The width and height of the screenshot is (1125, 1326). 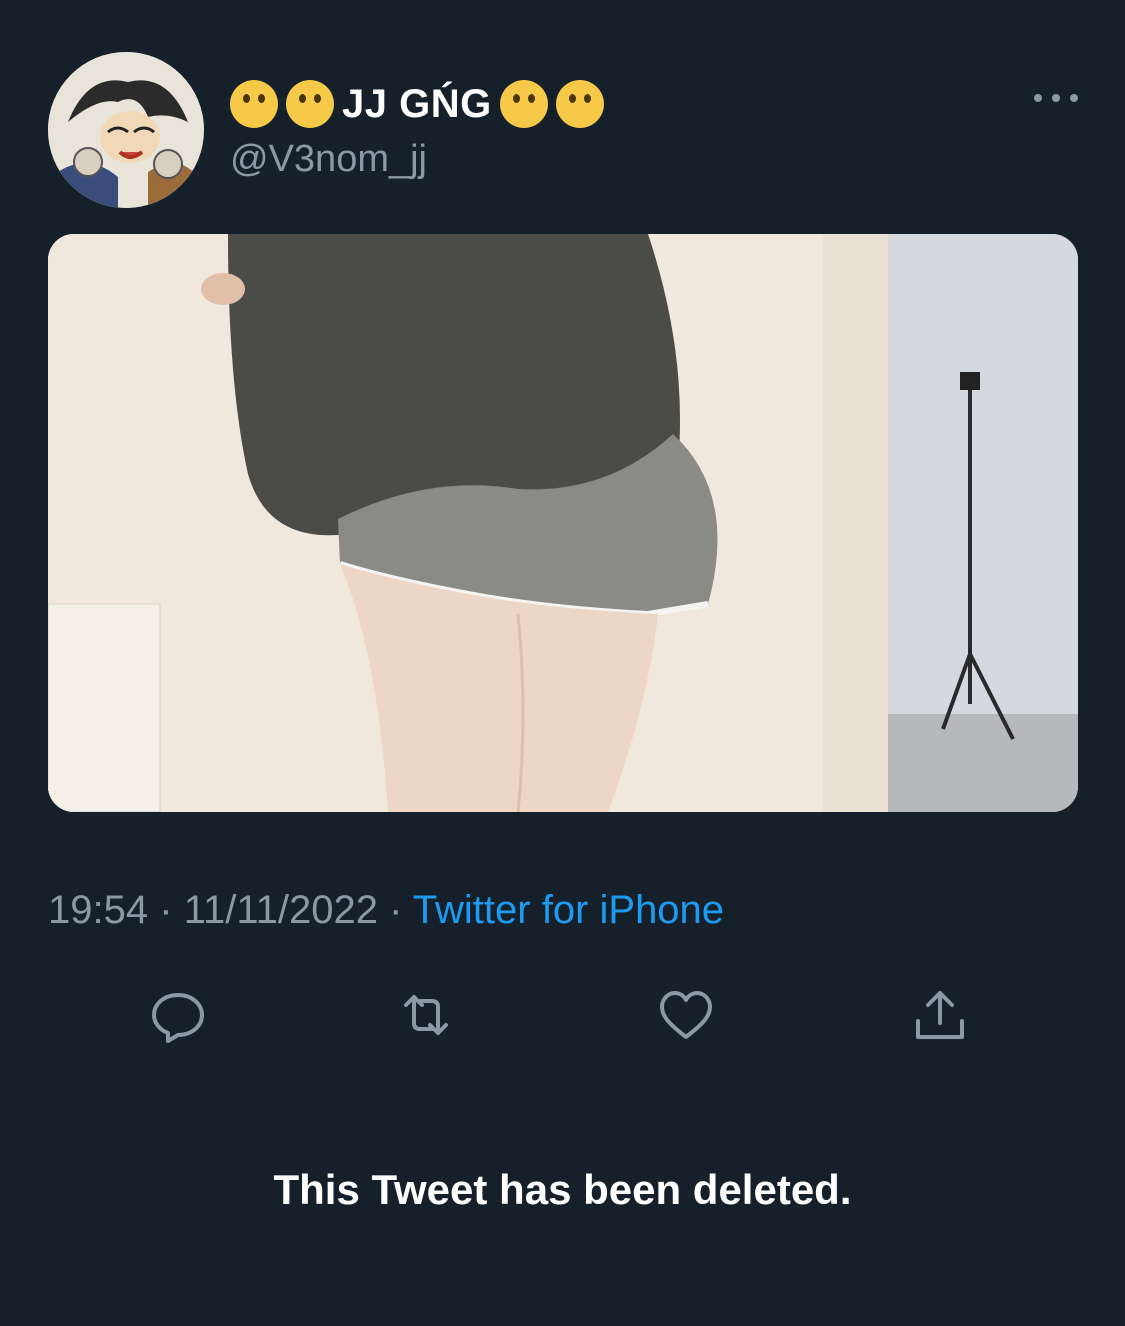 What do you see at coordinates (562, 1015) in the screenshot?
I see `tweet-actions-bar` at bounding box center [562, 1015].